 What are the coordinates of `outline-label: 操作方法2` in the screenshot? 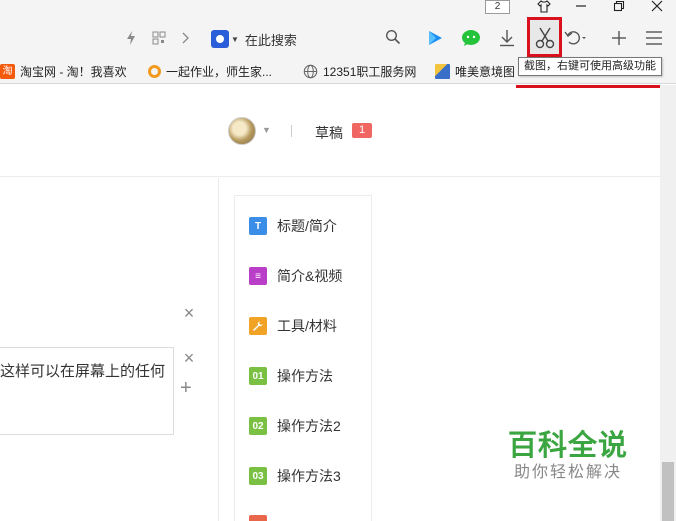 It's located at (309, 426).